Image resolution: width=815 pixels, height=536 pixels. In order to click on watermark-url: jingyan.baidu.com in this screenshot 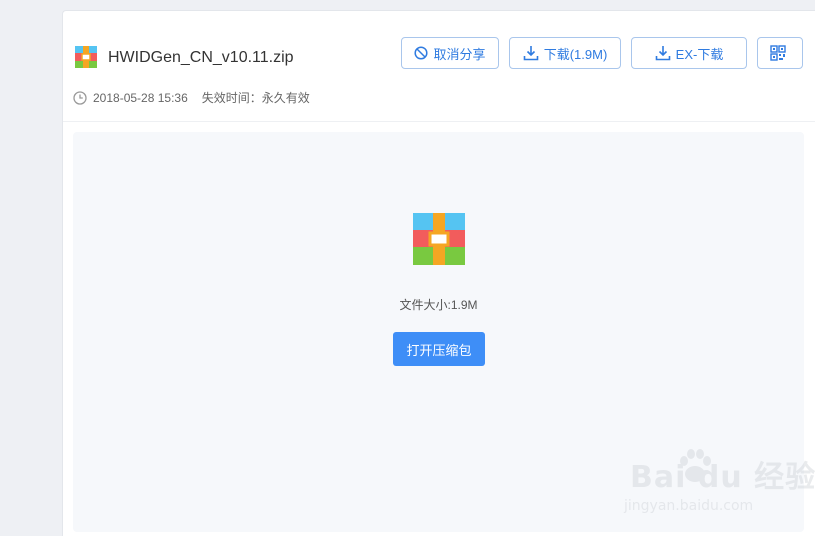, I will do `click(689, 506)`.